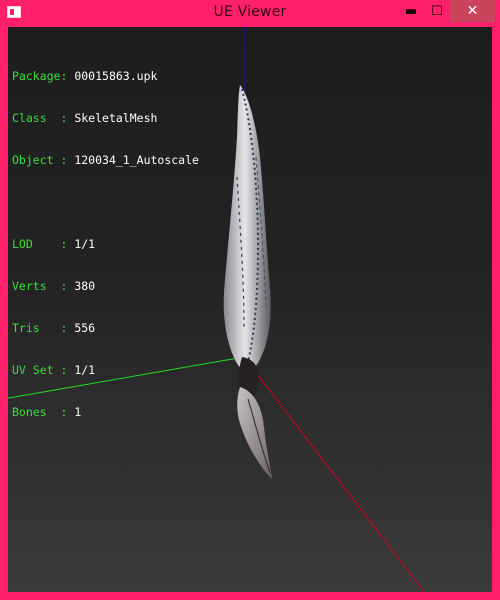 Image resolution: width=500 pixels, height=600 pixels. What do you see at coordinates (54, 286) in the screenshot?
I see `info-line-verts: Verts : 380` at bounding box center [54, 286].